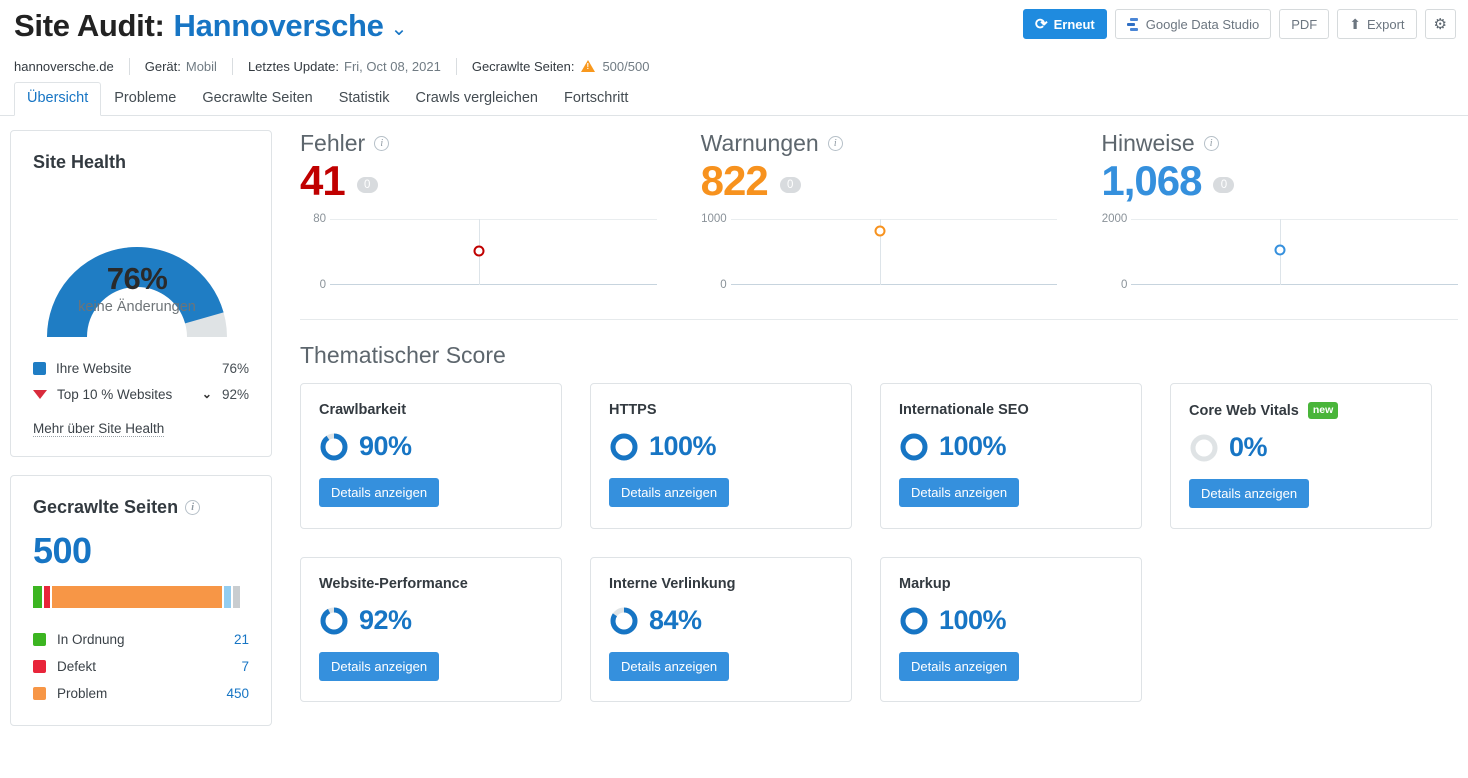  I want to click on stat-title: Fehler, so click(333, 143).